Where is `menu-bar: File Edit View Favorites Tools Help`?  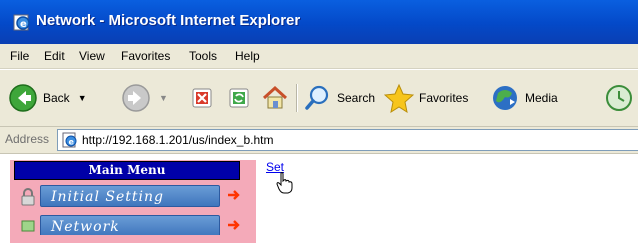
menu-bar: File Edit View Favorites Tools Help is located at coordinates (319, 56).